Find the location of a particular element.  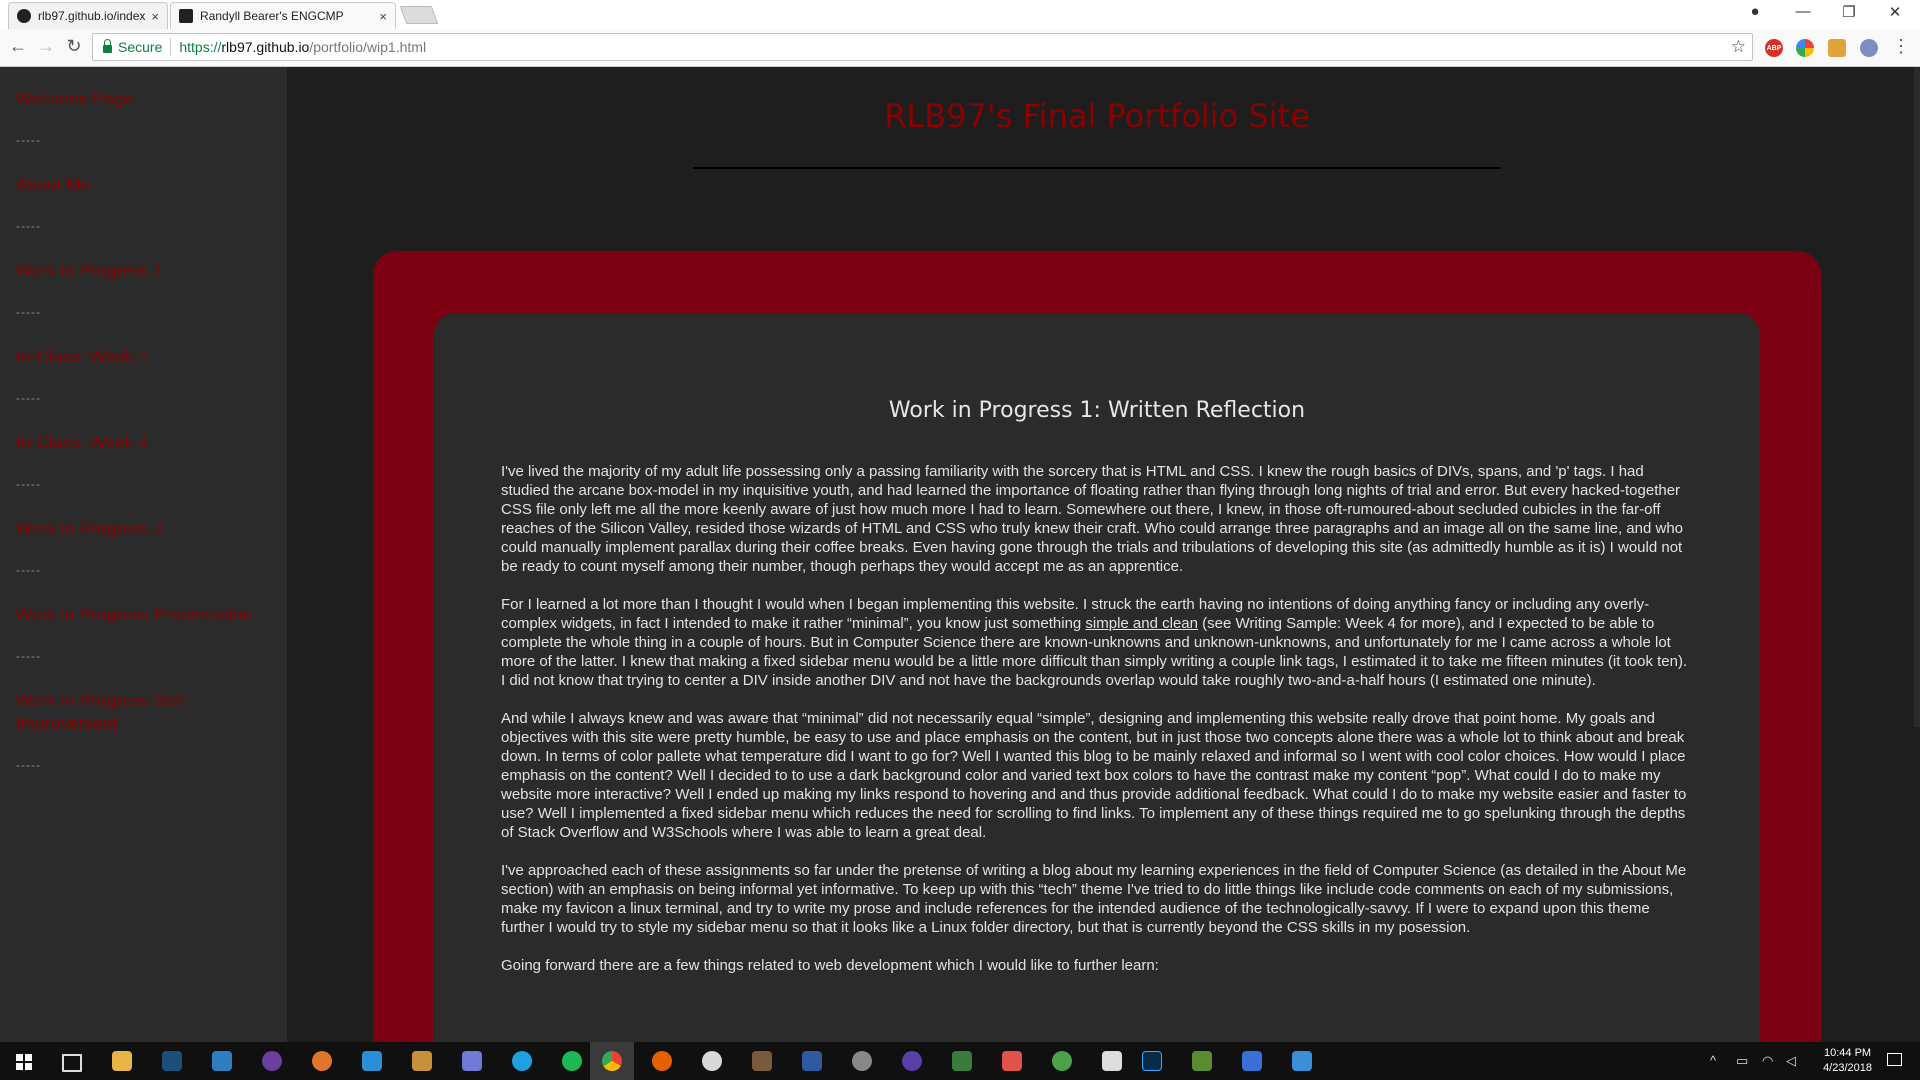

steam-icon is located at coordinates (172, 1061).